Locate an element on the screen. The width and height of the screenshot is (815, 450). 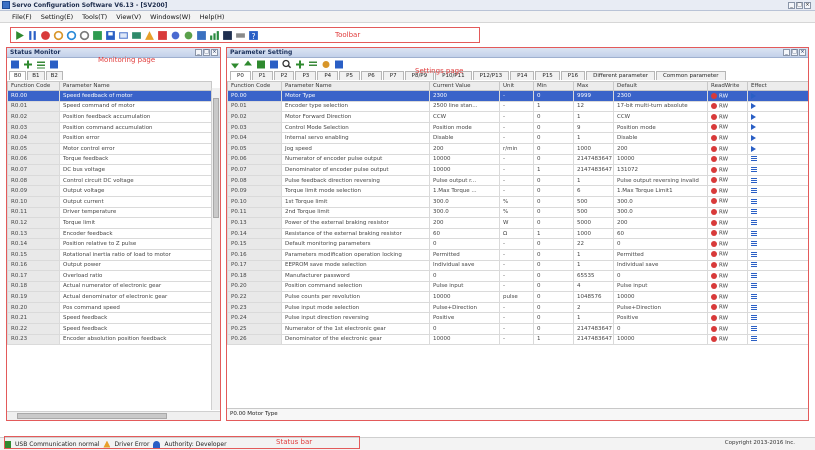
function-code-cell: P0.06 is located at coordinates (254, 159).